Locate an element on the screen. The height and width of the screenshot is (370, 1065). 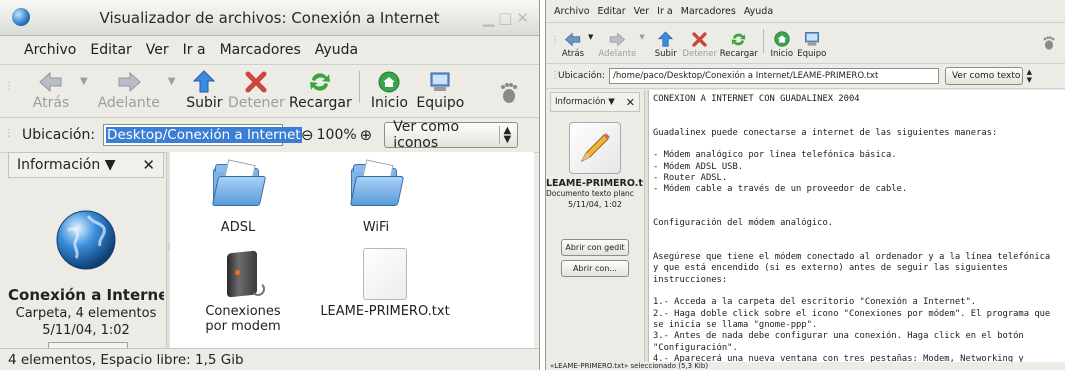
item-adsl: ADSL is located at coordinates (238, 197).